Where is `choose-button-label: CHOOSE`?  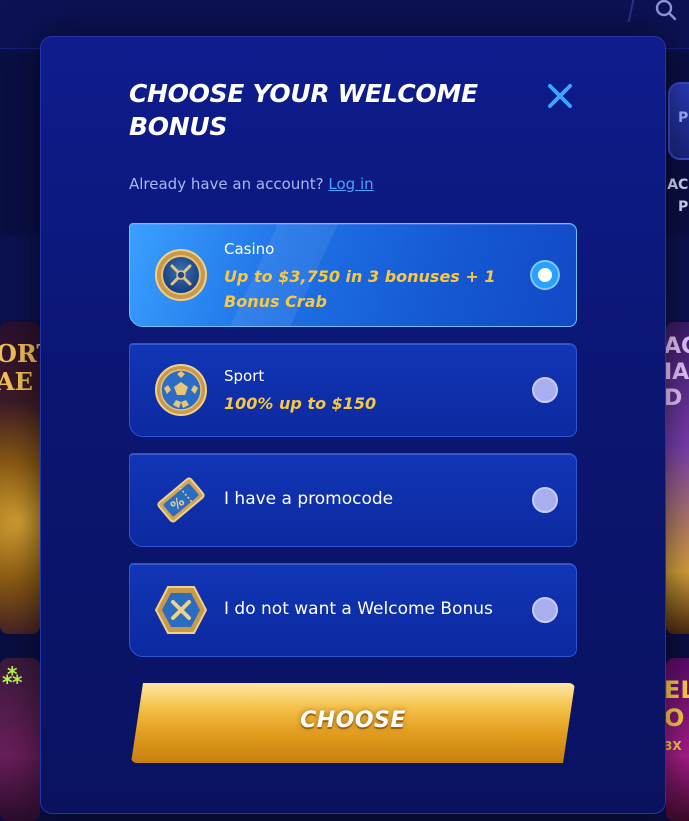 choose-button-label: CHOOSE is located at coordinates (353, 720).